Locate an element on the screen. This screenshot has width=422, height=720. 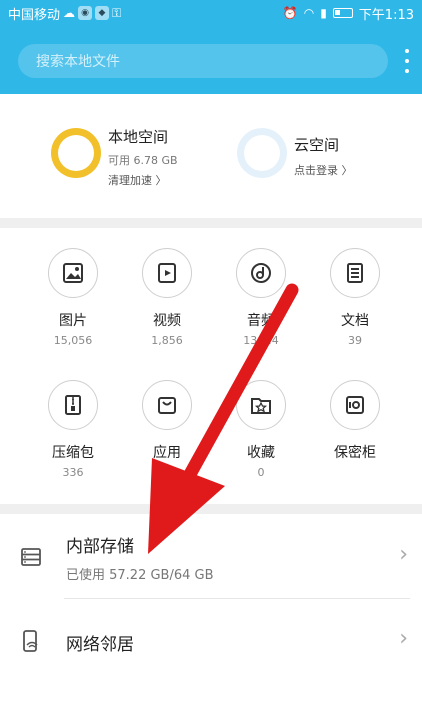
star-folder-icon is located at coordinates (261, 405).